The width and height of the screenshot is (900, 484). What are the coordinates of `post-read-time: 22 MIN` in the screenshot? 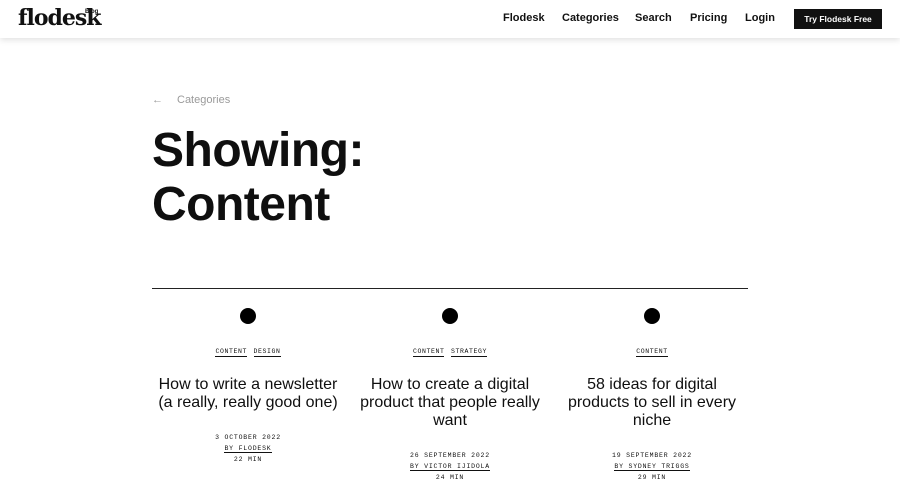 It's located at (248, 459).